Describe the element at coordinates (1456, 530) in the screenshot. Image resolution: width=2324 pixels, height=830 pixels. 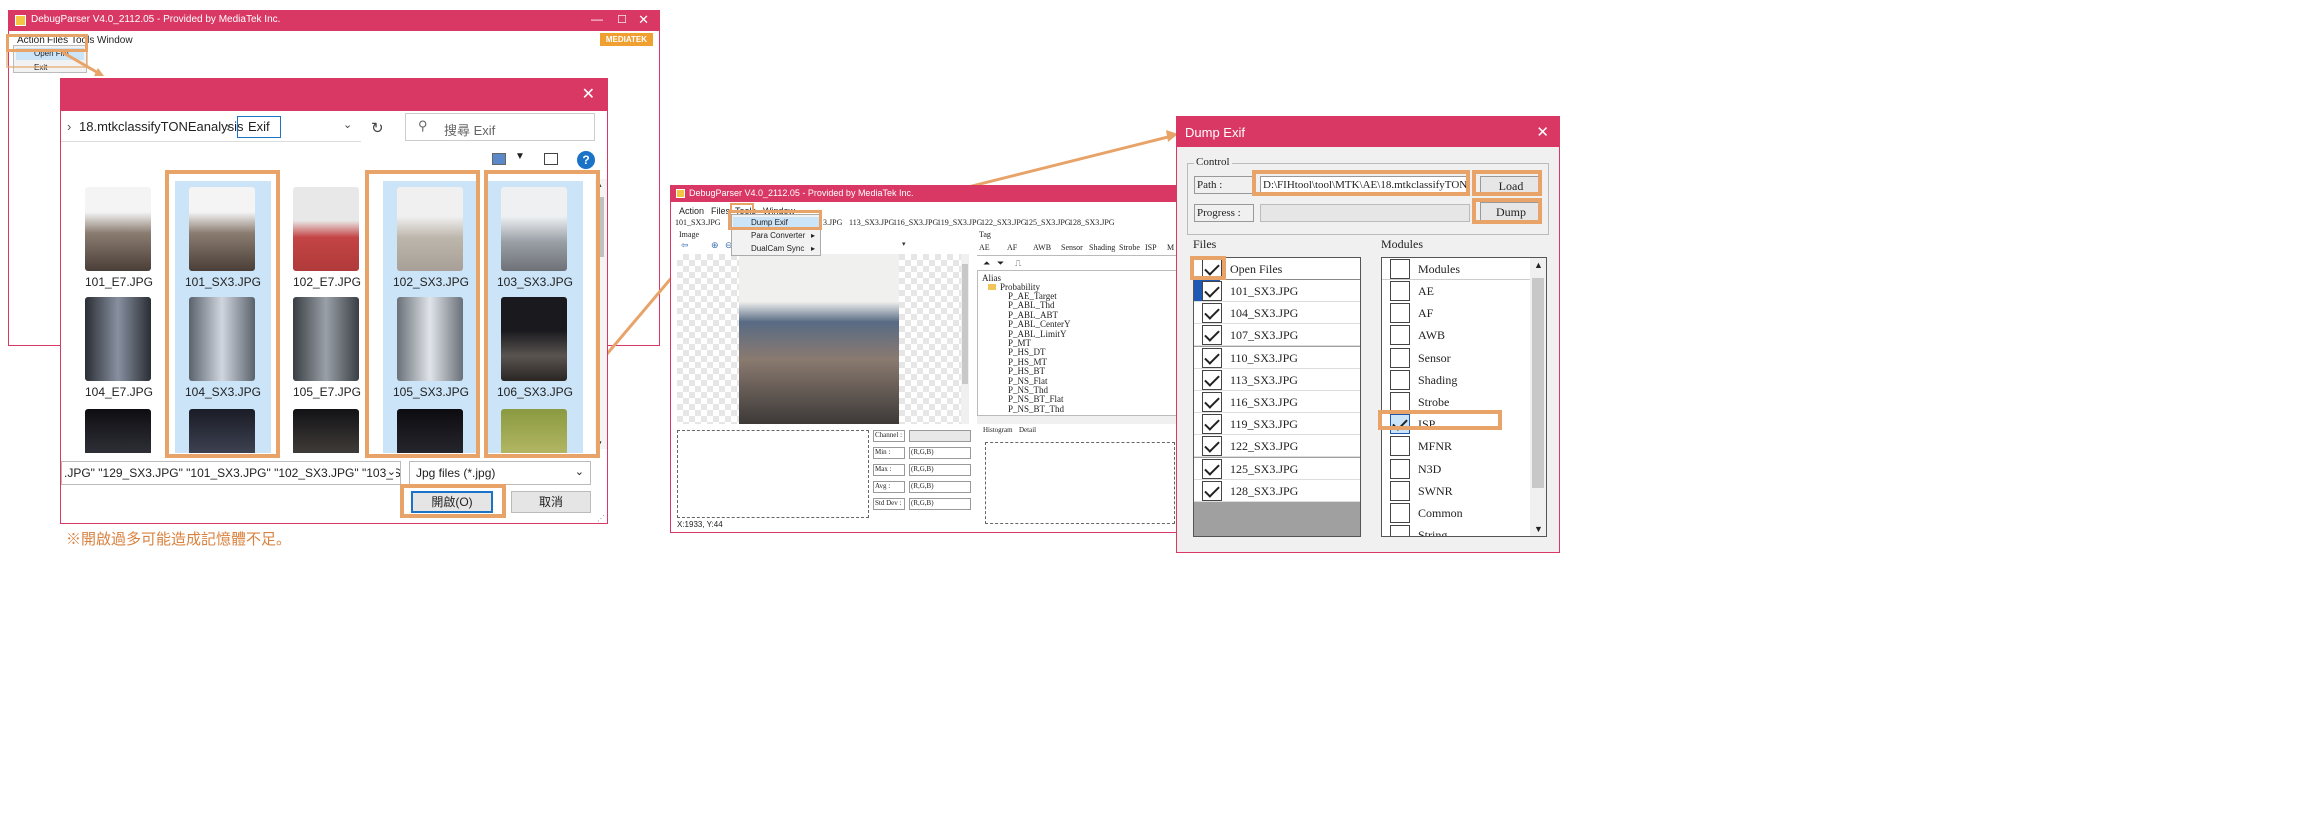
I see `module-row: String` at that location.